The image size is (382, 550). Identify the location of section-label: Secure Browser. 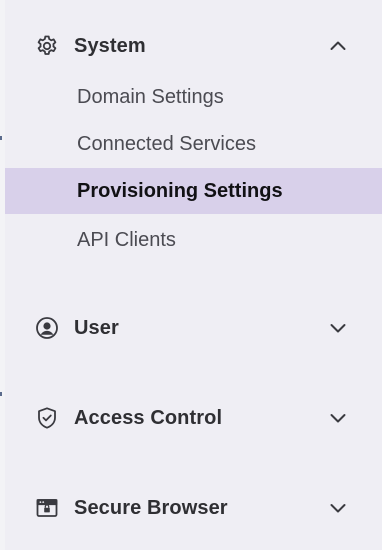
(151, 507).